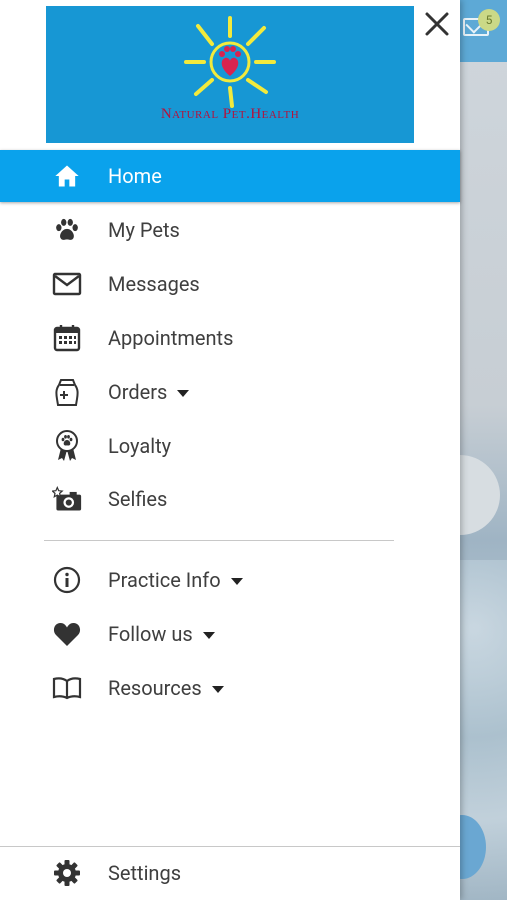 The height and width of the screenshot is (900, 507). I want to click on menu-item-appointments: Appointments, so click(230, 338).